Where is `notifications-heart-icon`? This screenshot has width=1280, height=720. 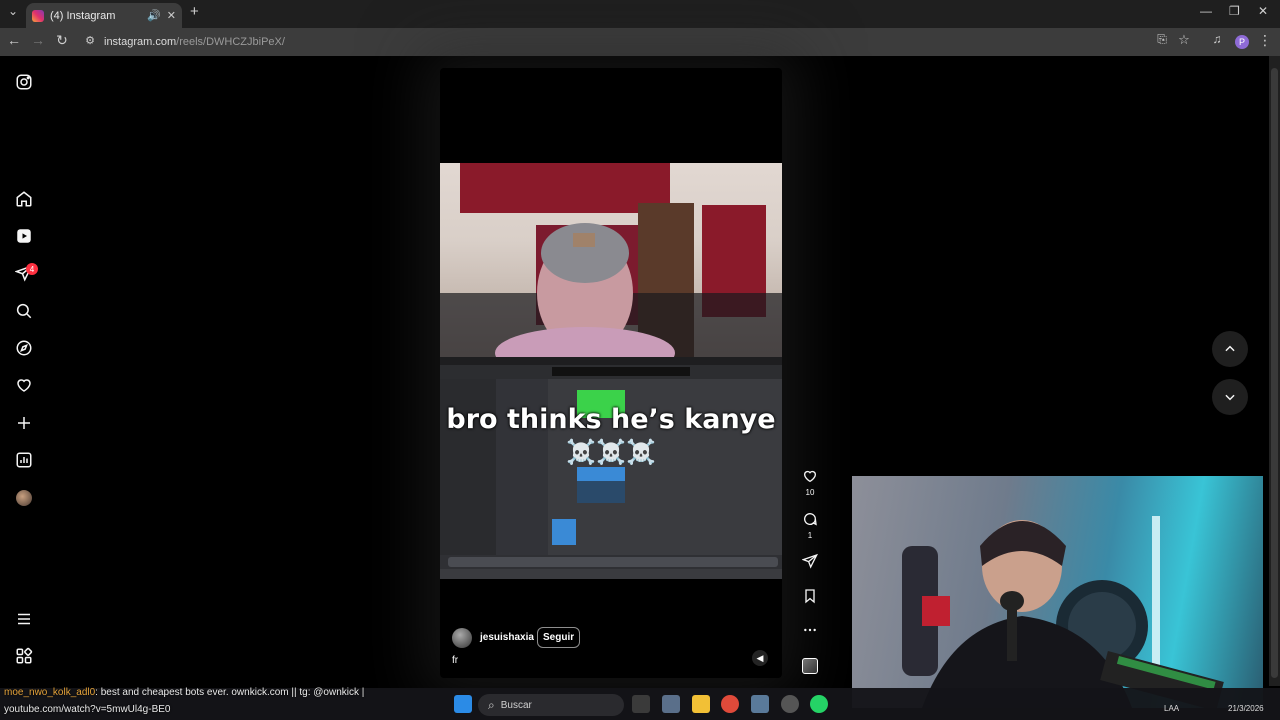
notifications-heart-icon is located at coordinates (24, 385).